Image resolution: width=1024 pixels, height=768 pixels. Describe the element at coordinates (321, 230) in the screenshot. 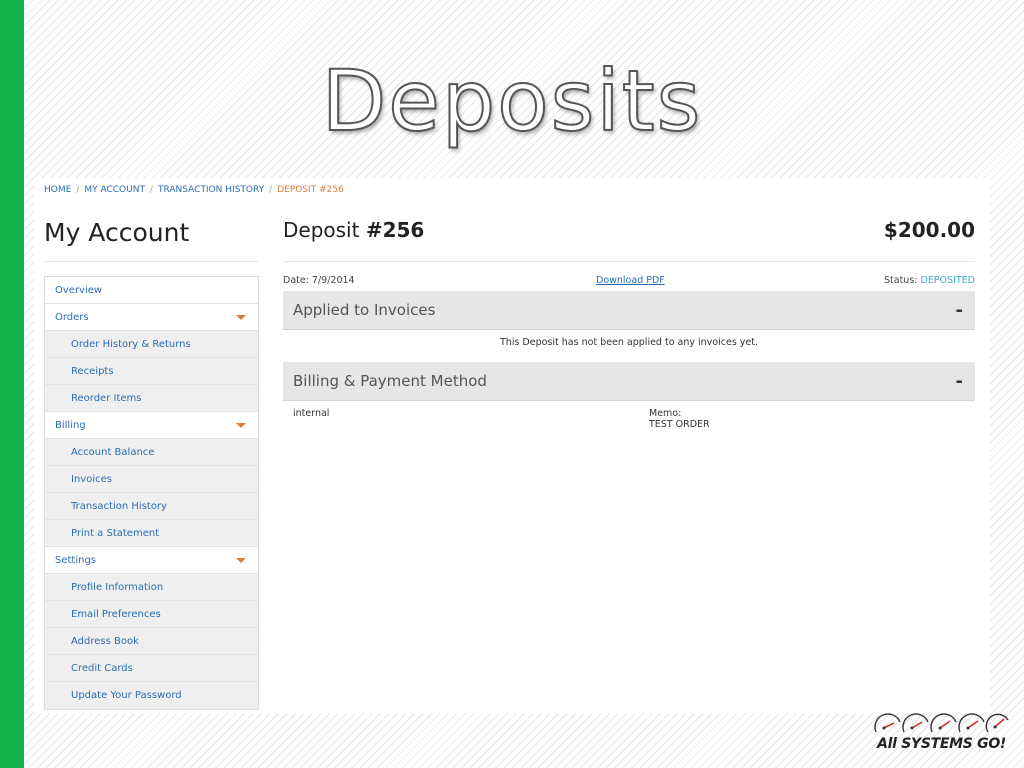

I see `deposit-title-prefix: Deposit` at that location.